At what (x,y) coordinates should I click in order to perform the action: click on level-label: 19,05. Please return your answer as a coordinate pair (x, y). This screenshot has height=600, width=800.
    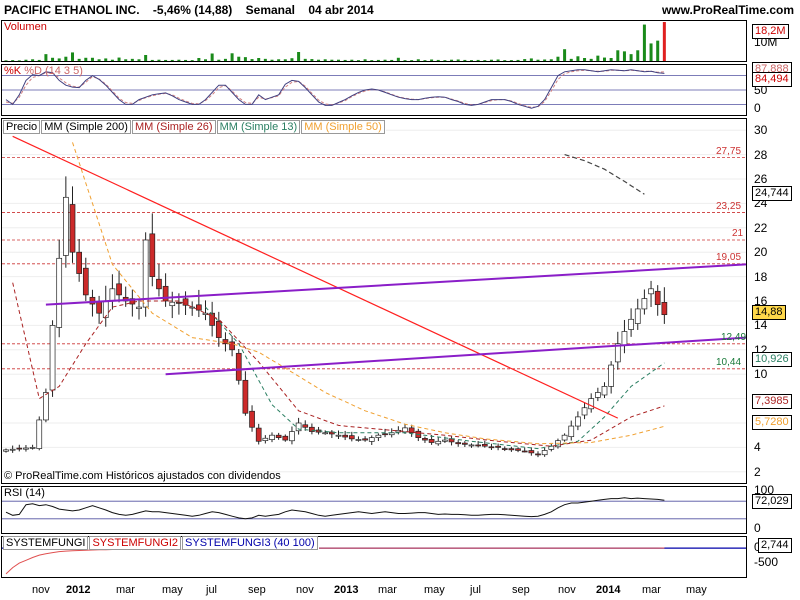
    Looking at the image, I should click on (729, 257).